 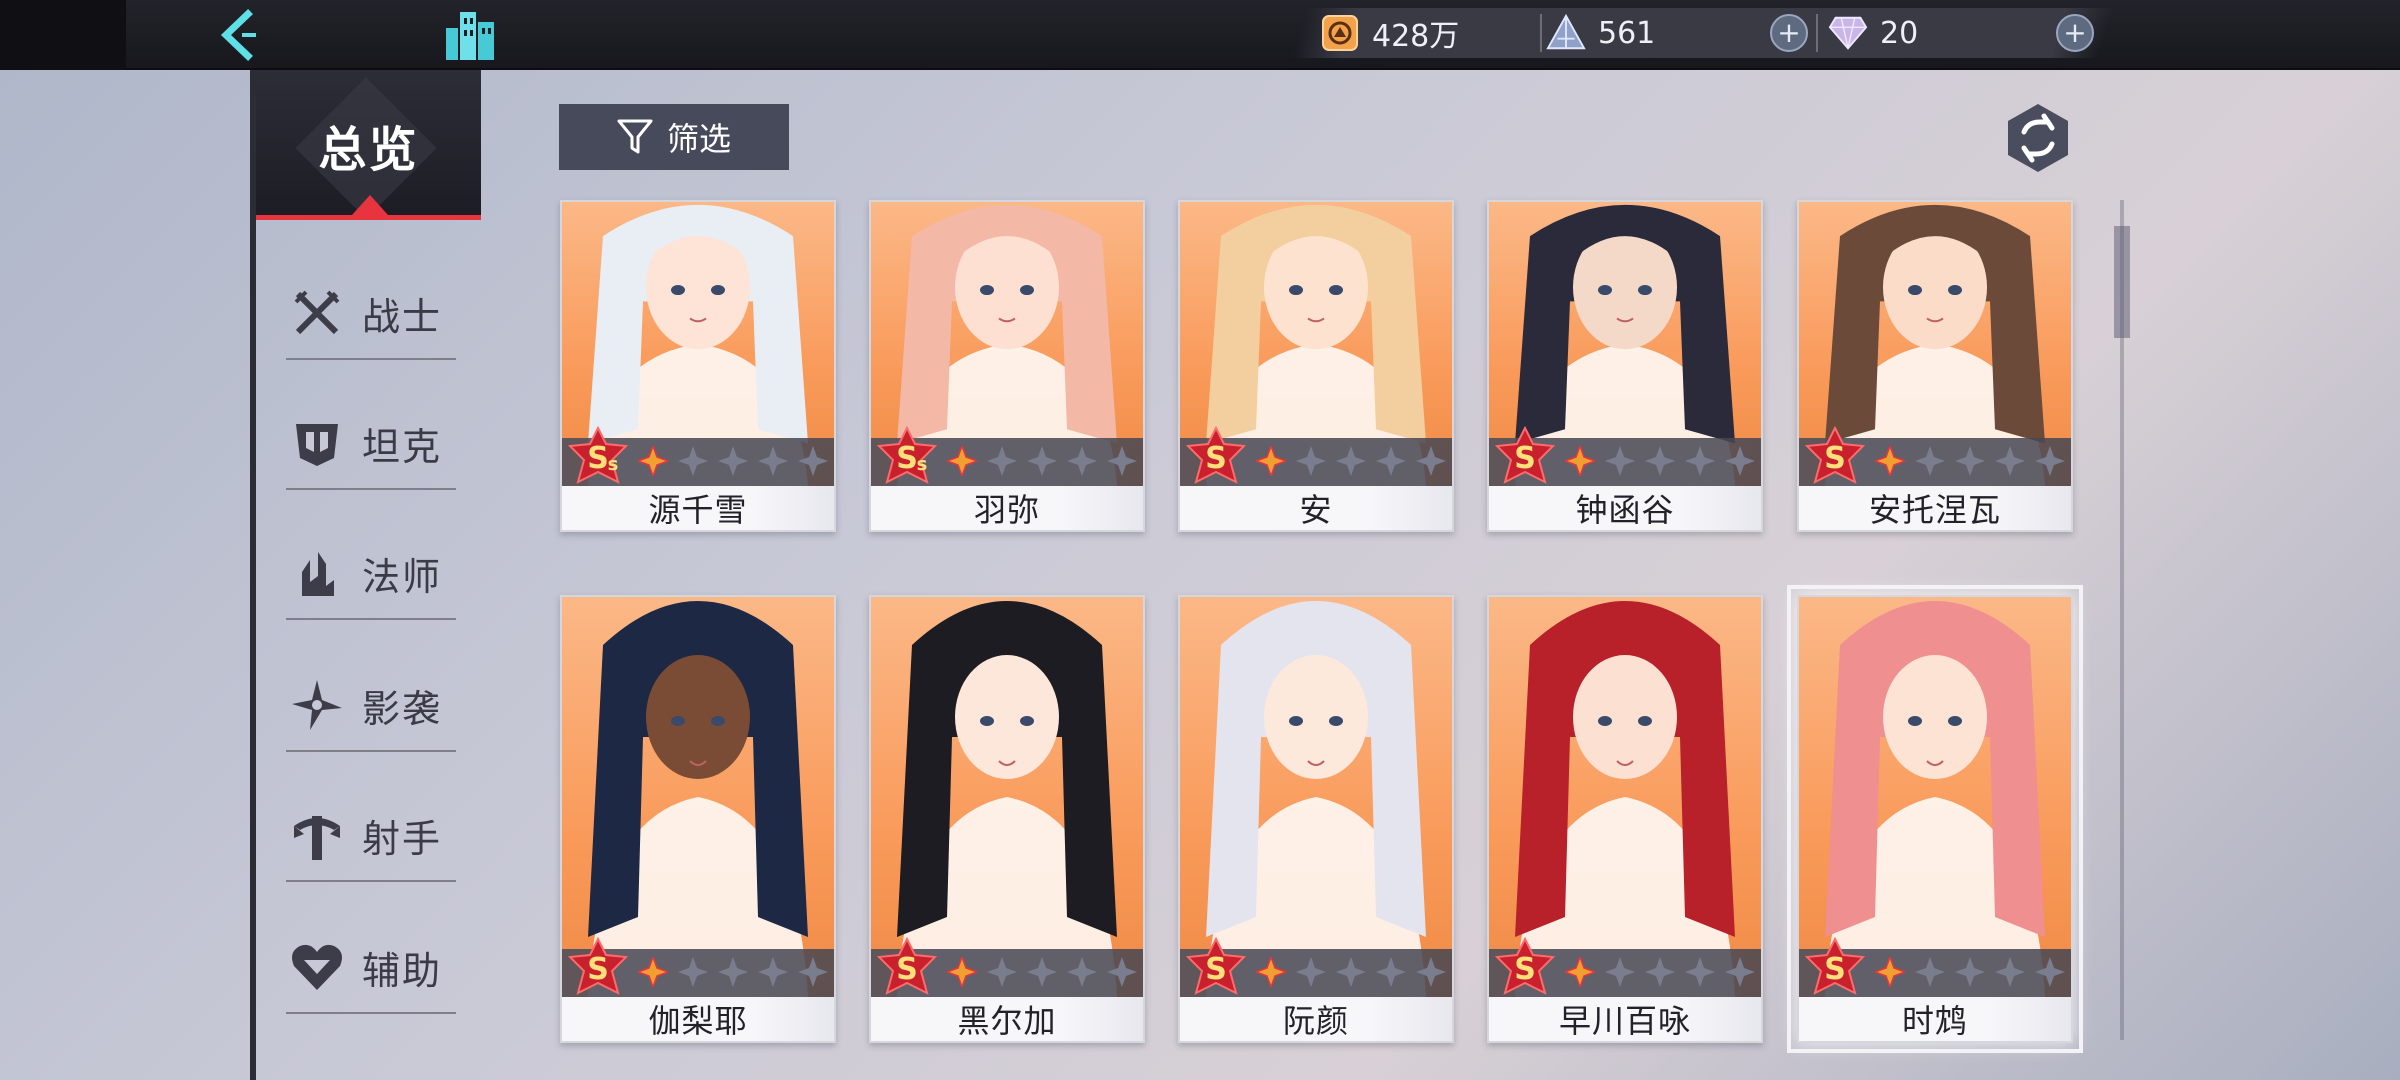 I want to click on shield-helmet-icon, so click(x=317, y=443).